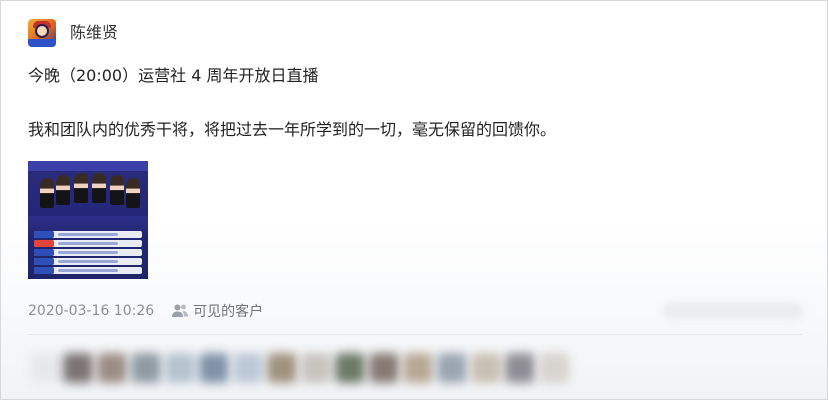 The height and width of the screenshot is (400, 828). I want to click on post-header: 陈维贤, so click(73, 33).